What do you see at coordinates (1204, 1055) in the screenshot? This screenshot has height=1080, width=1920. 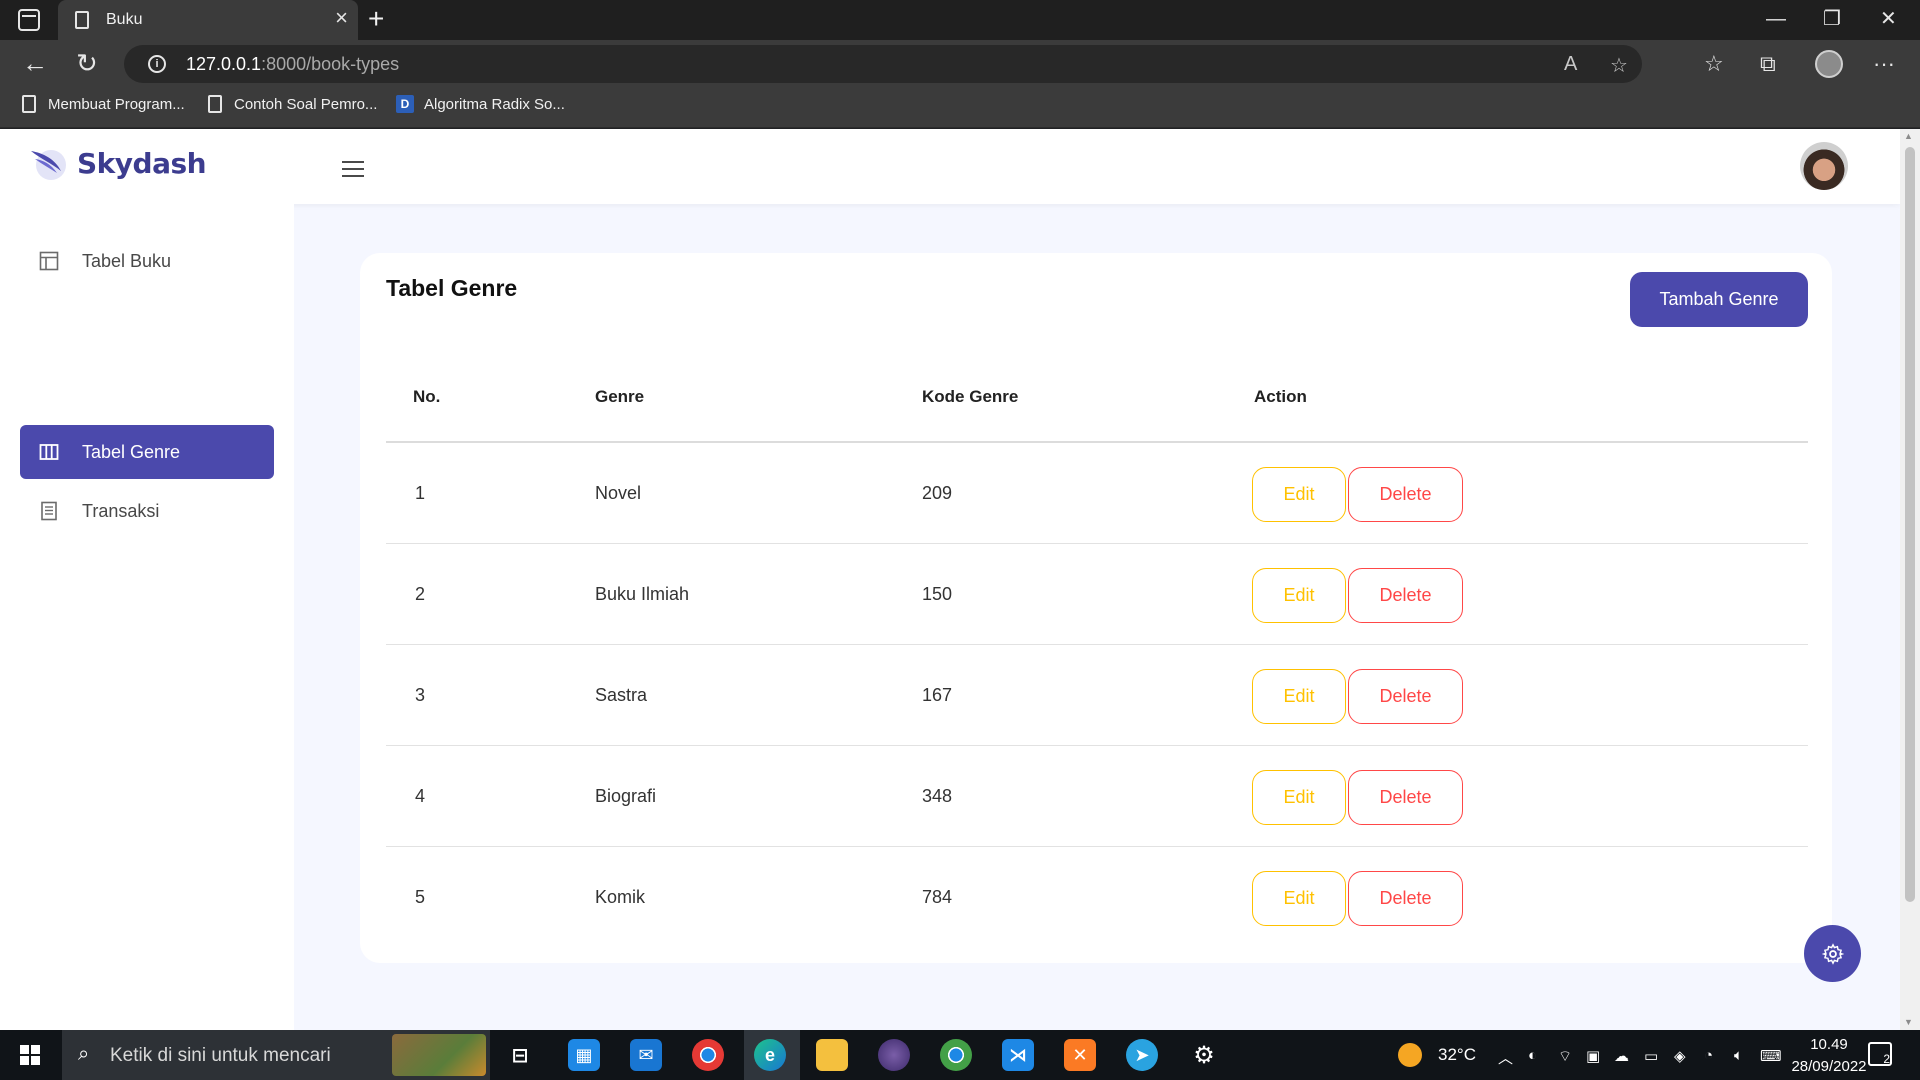 I see `settings-gear-icon: ⚙` at bounding box center [1204, 1055].